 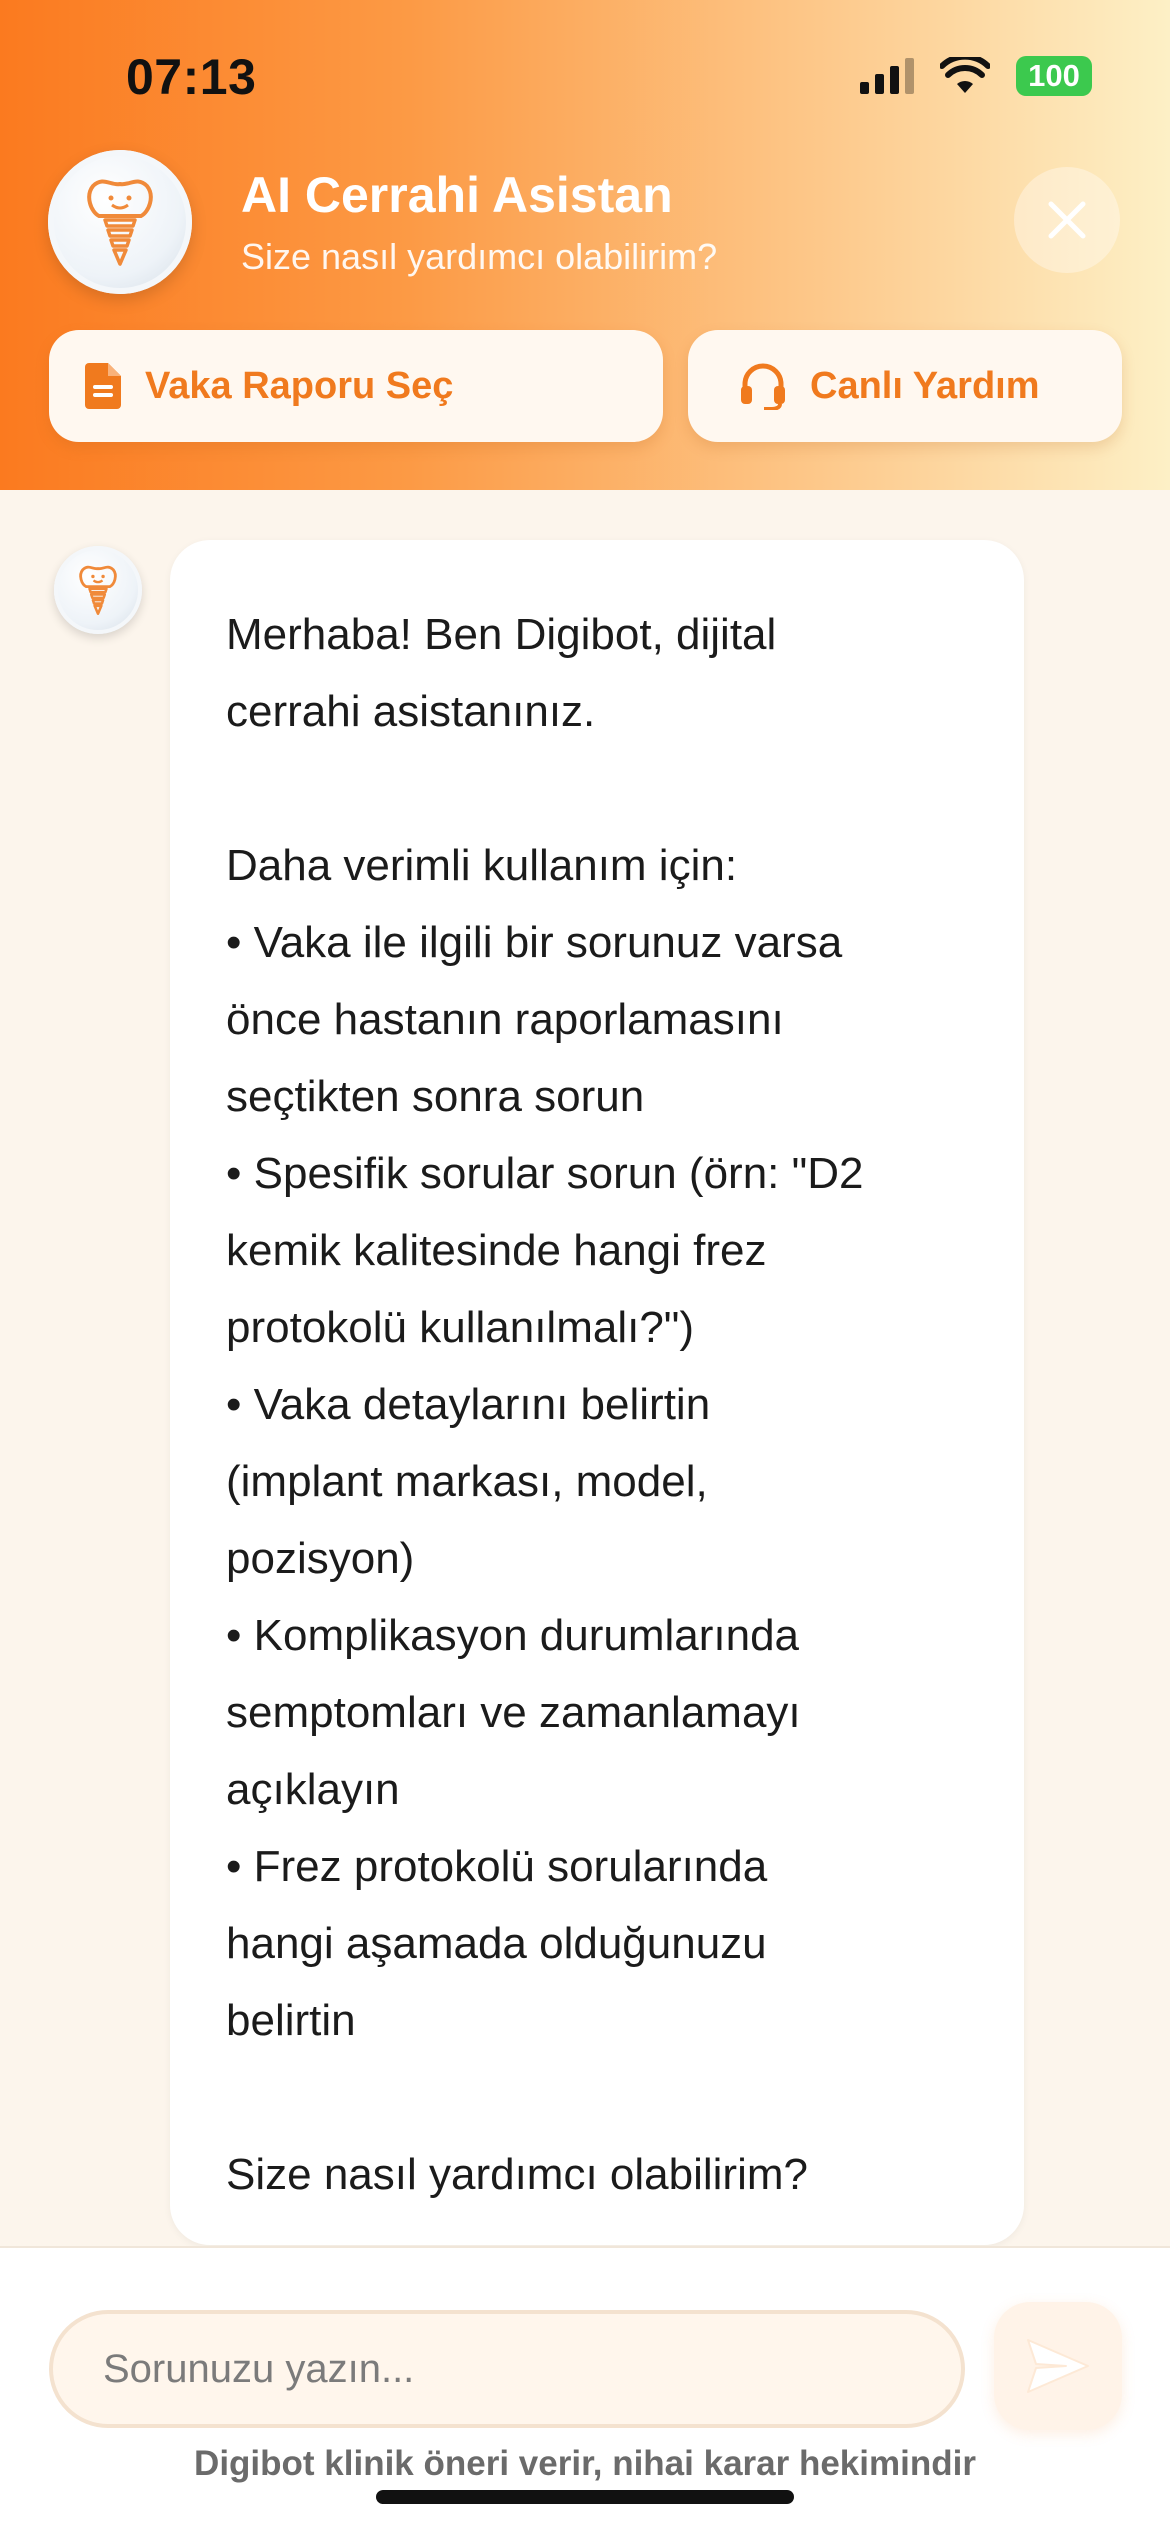 I want to click on home-indicator, so click(x=585, y=2497).